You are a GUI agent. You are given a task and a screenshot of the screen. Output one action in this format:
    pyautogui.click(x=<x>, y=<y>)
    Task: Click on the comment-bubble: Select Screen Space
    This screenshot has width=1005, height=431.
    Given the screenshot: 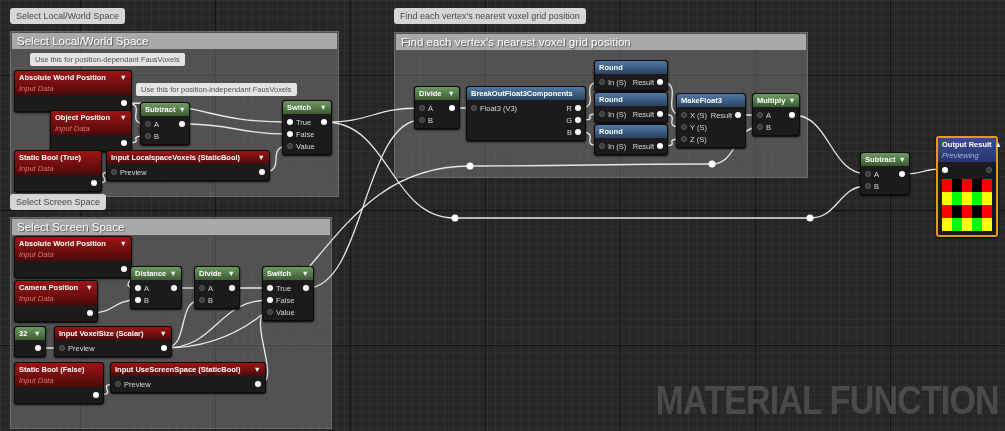 What is the action you would take?
    pyautogui.click(x=58, y=202)
    